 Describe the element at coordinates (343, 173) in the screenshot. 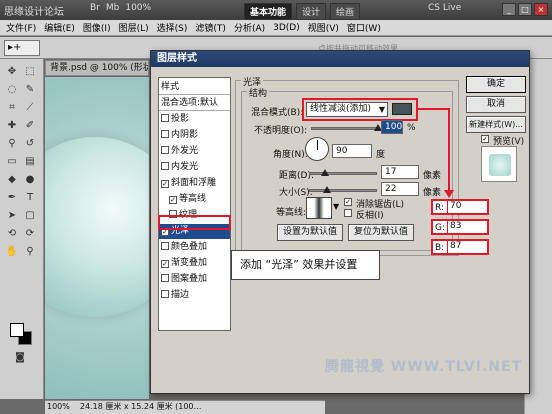

I see `distance-slider-track` at that location.